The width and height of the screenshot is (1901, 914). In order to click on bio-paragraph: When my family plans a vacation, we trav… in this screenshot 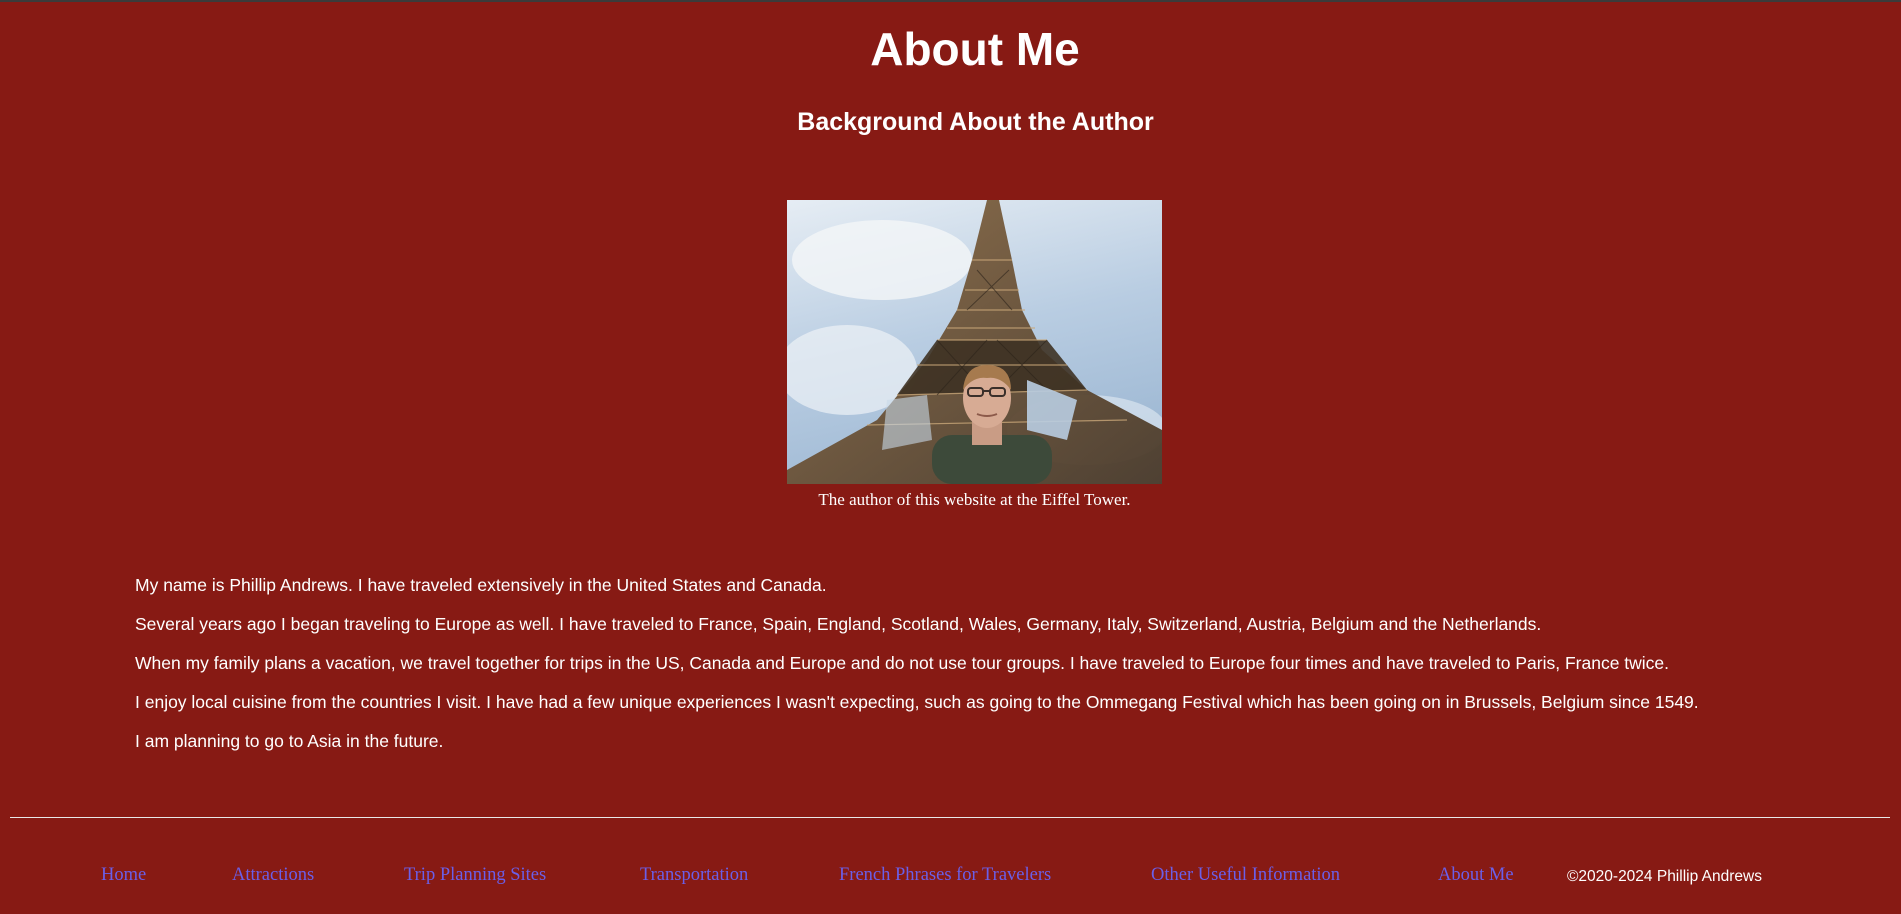, I will do `click(902, 663)`.